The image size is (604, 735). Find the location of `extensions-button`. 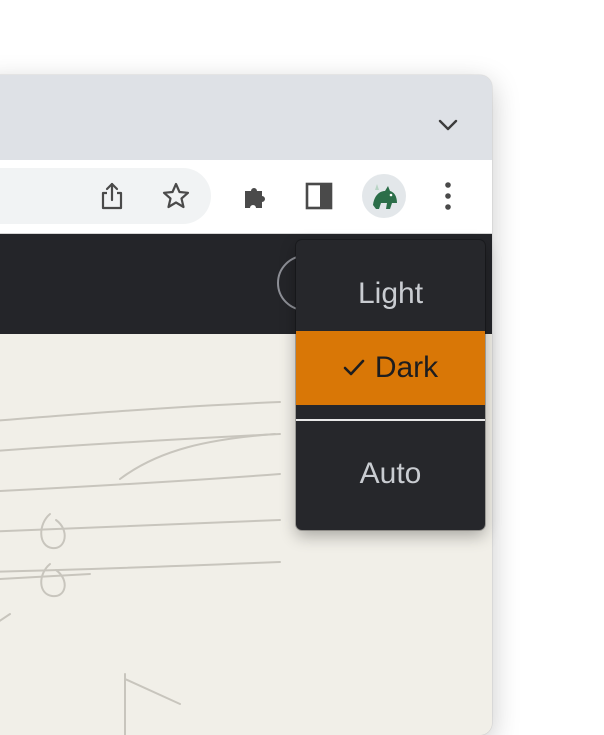

extensions-button is located at coordinates (256, 196).